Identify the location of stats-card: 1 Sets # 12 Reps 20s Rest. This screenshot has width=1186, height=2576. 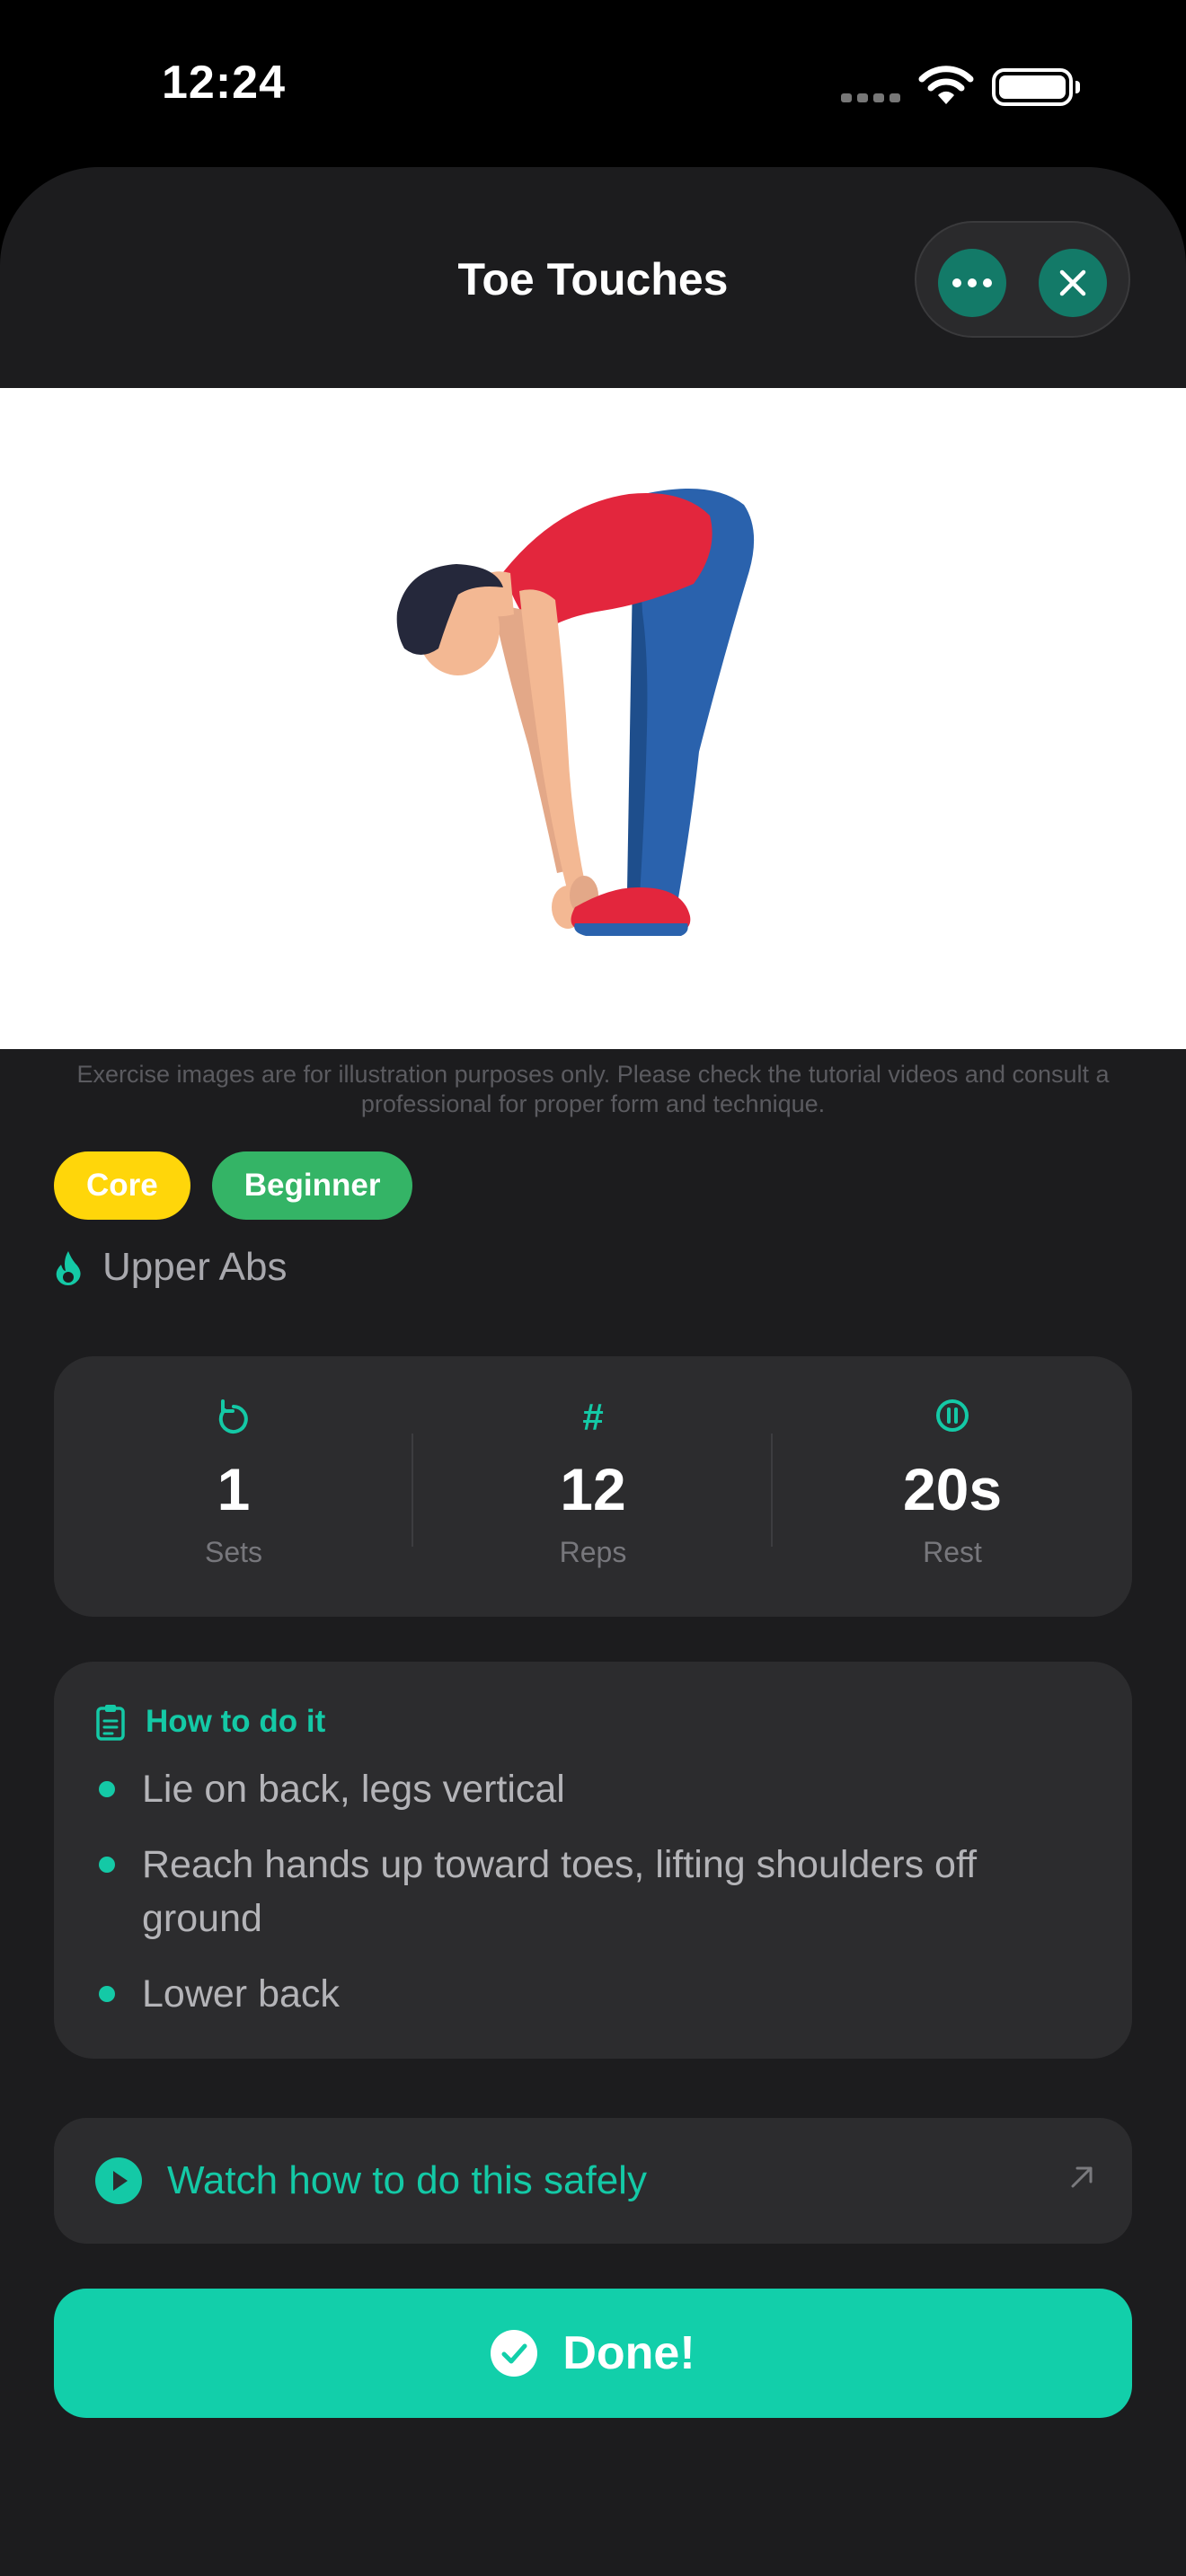
(593, 1486).